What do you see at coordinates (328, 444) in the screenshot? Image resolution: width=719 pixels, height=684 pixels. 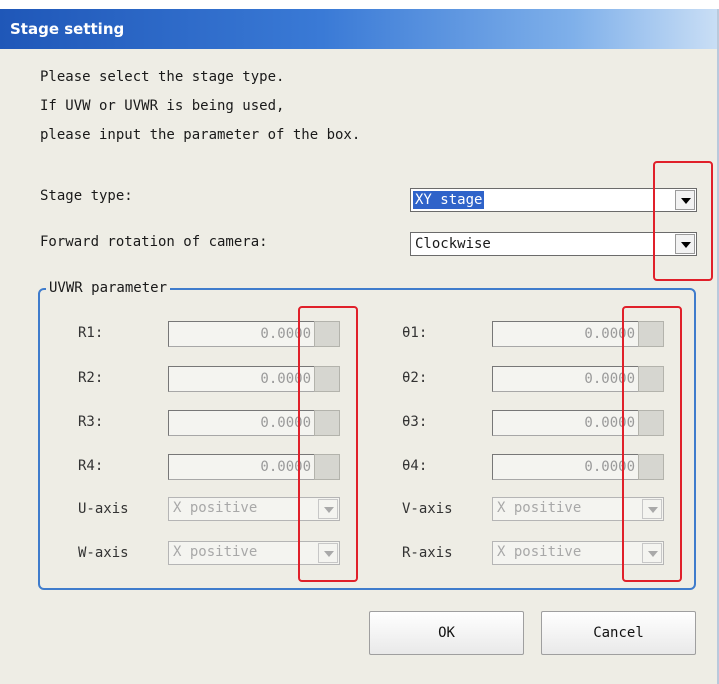 I see `highlight-box-left-buttons` at bounding box center [328, 444].